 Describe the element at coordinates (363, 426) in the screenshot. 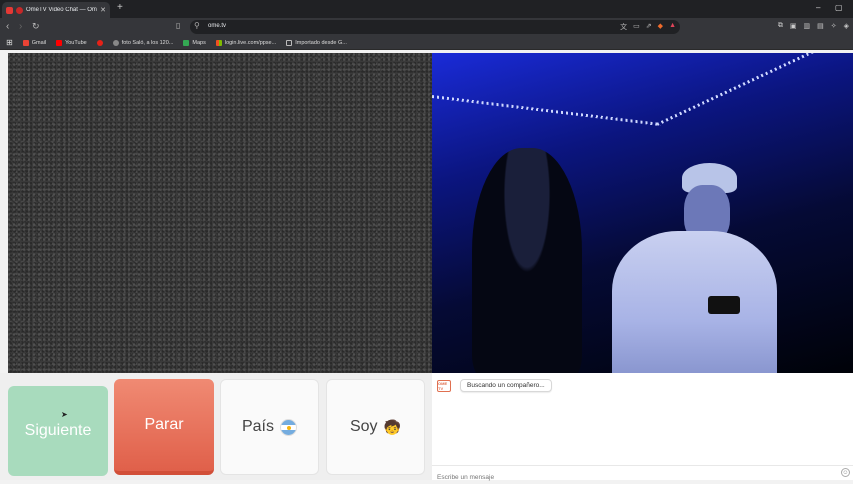

I see `soy-label: Soy` at that location.